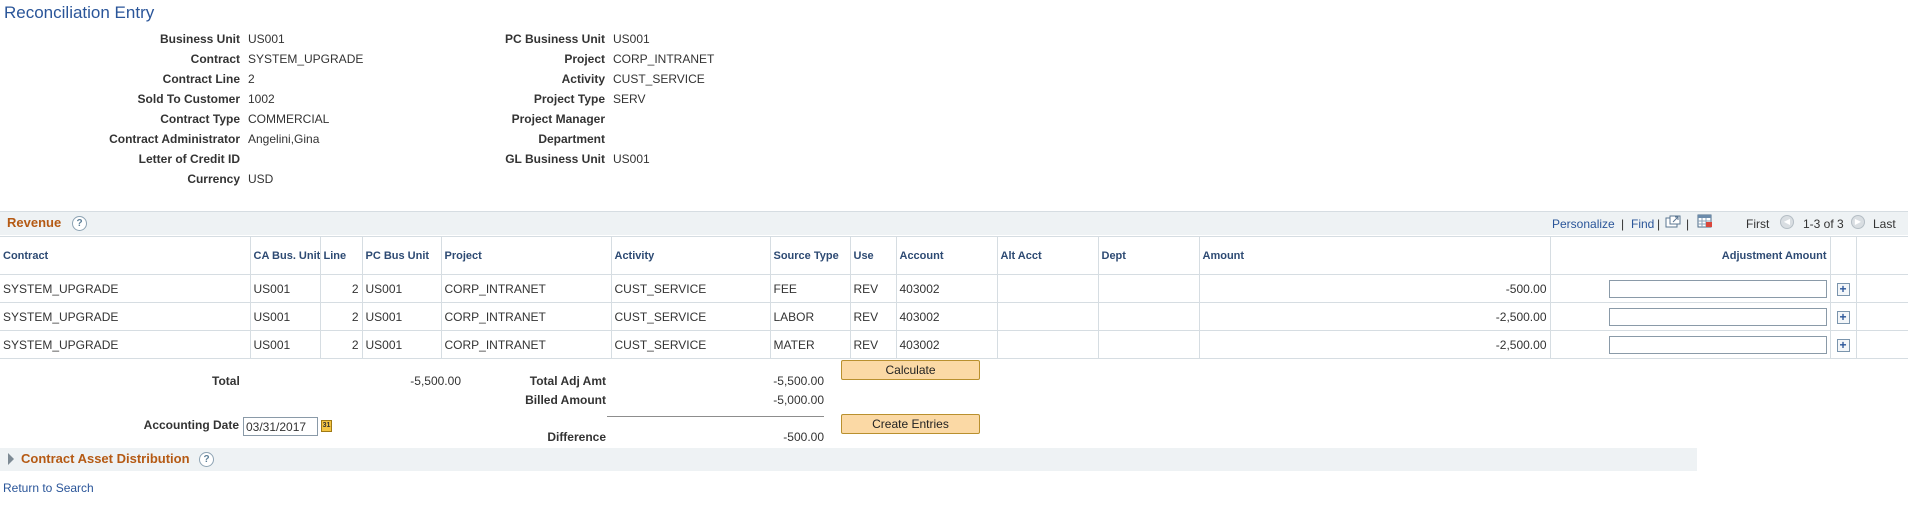 The width and height of the screenshot is (1908, 510). I want to click on row-range: 1-3 of 3, so click(1823, 224).